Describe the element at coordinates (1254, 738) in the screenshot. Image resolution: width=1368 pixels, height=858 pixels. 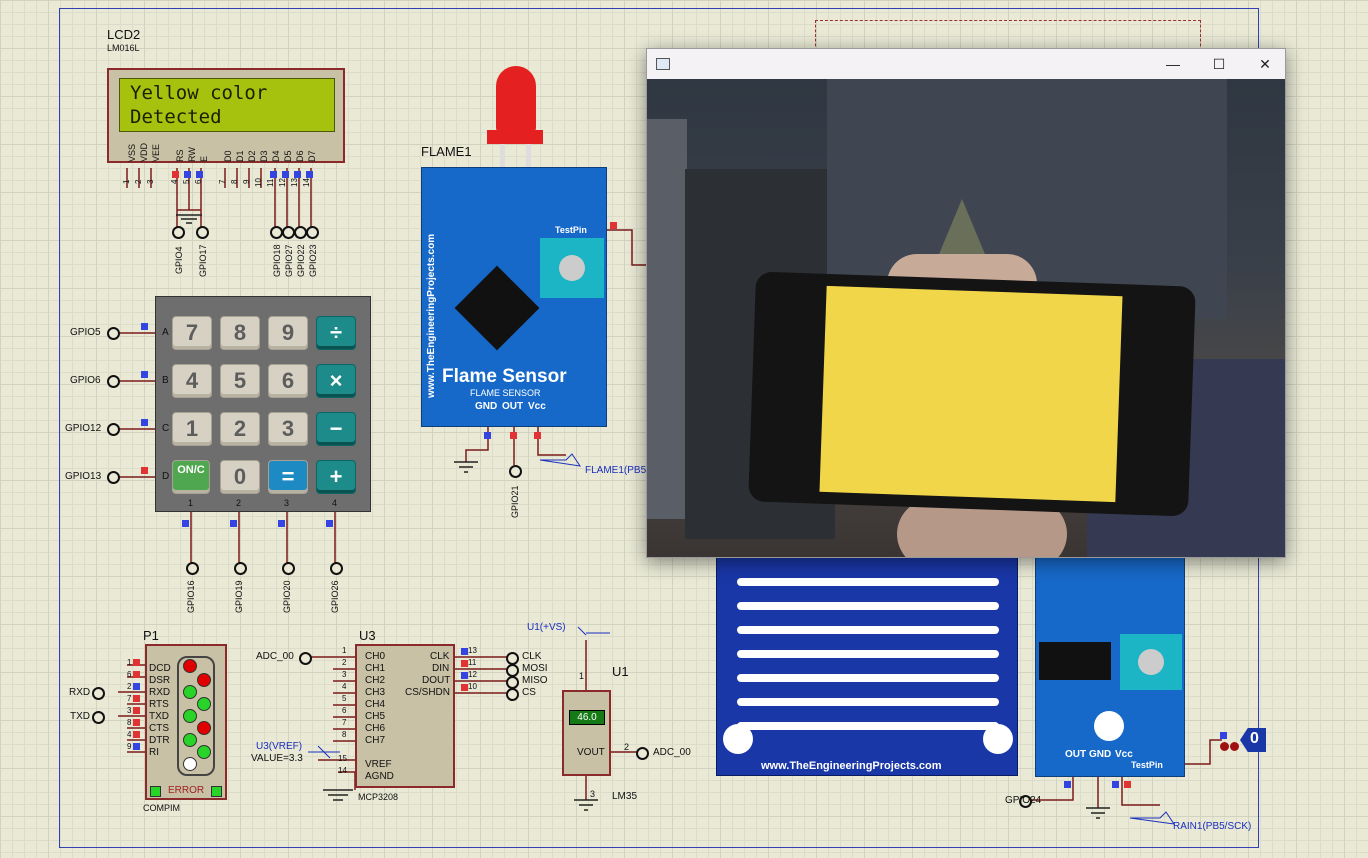
I see `logic-probe-value: 0` at that location.